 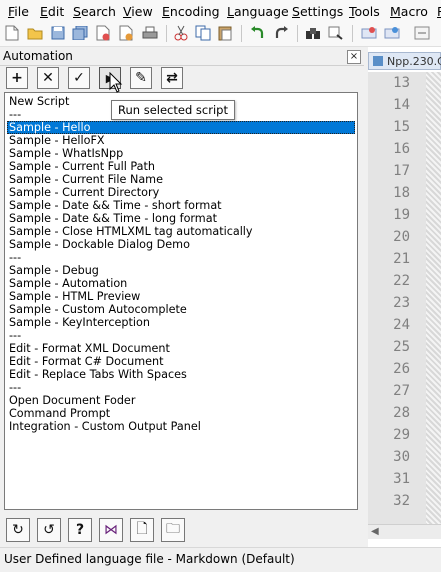 What do you see at coordinates (94, 11) in the screenshot?
I see `menu-search: Search` at bounding box center [94, 11].